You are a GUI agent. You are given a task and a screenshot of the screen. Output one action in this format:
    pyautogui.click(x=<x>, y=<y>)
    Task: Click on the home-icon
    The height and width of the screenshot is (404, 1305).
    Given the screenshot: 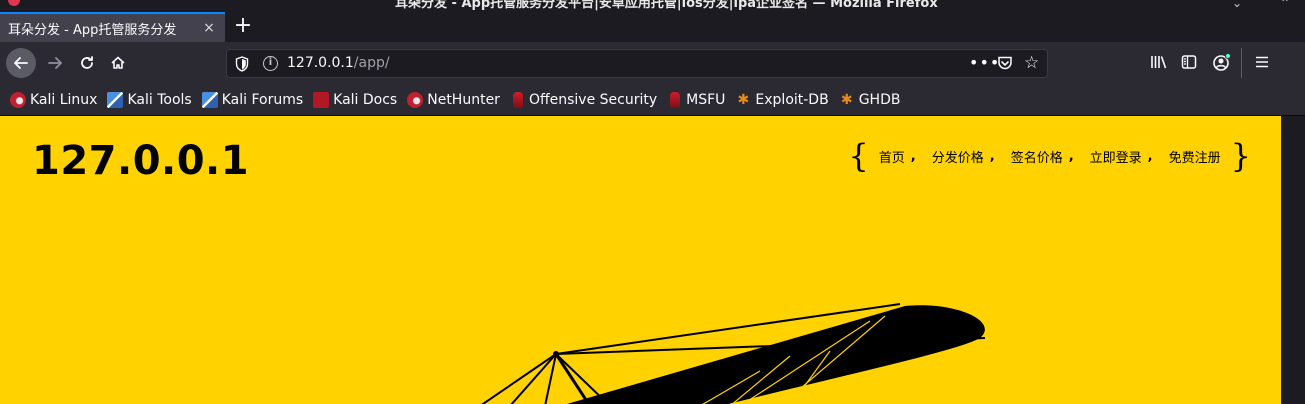 What is the action you would take?
    pyautogui.click(x=118, y=62)
    